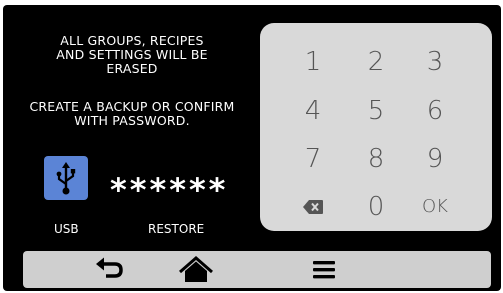 The image size is (503, 293). Describe the element at coordinates (435, 207) in the screenshot. I see `ok-key: OK` at that location.